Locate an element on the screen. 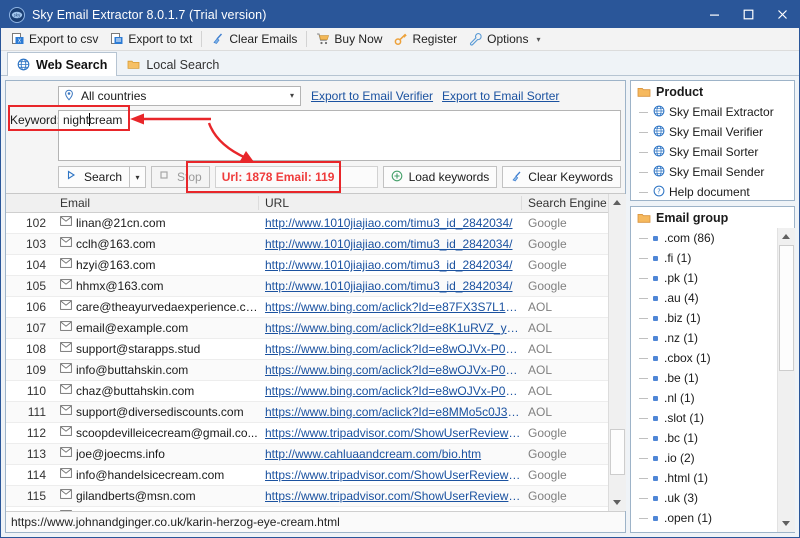 The width and height of the screenshot is (800, 538). row-email: info@handelsicecream.com is located at coordinates (156, 475).